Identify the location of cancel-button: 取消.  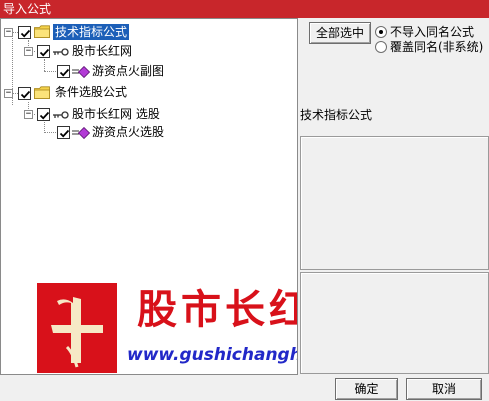
(444, 389).